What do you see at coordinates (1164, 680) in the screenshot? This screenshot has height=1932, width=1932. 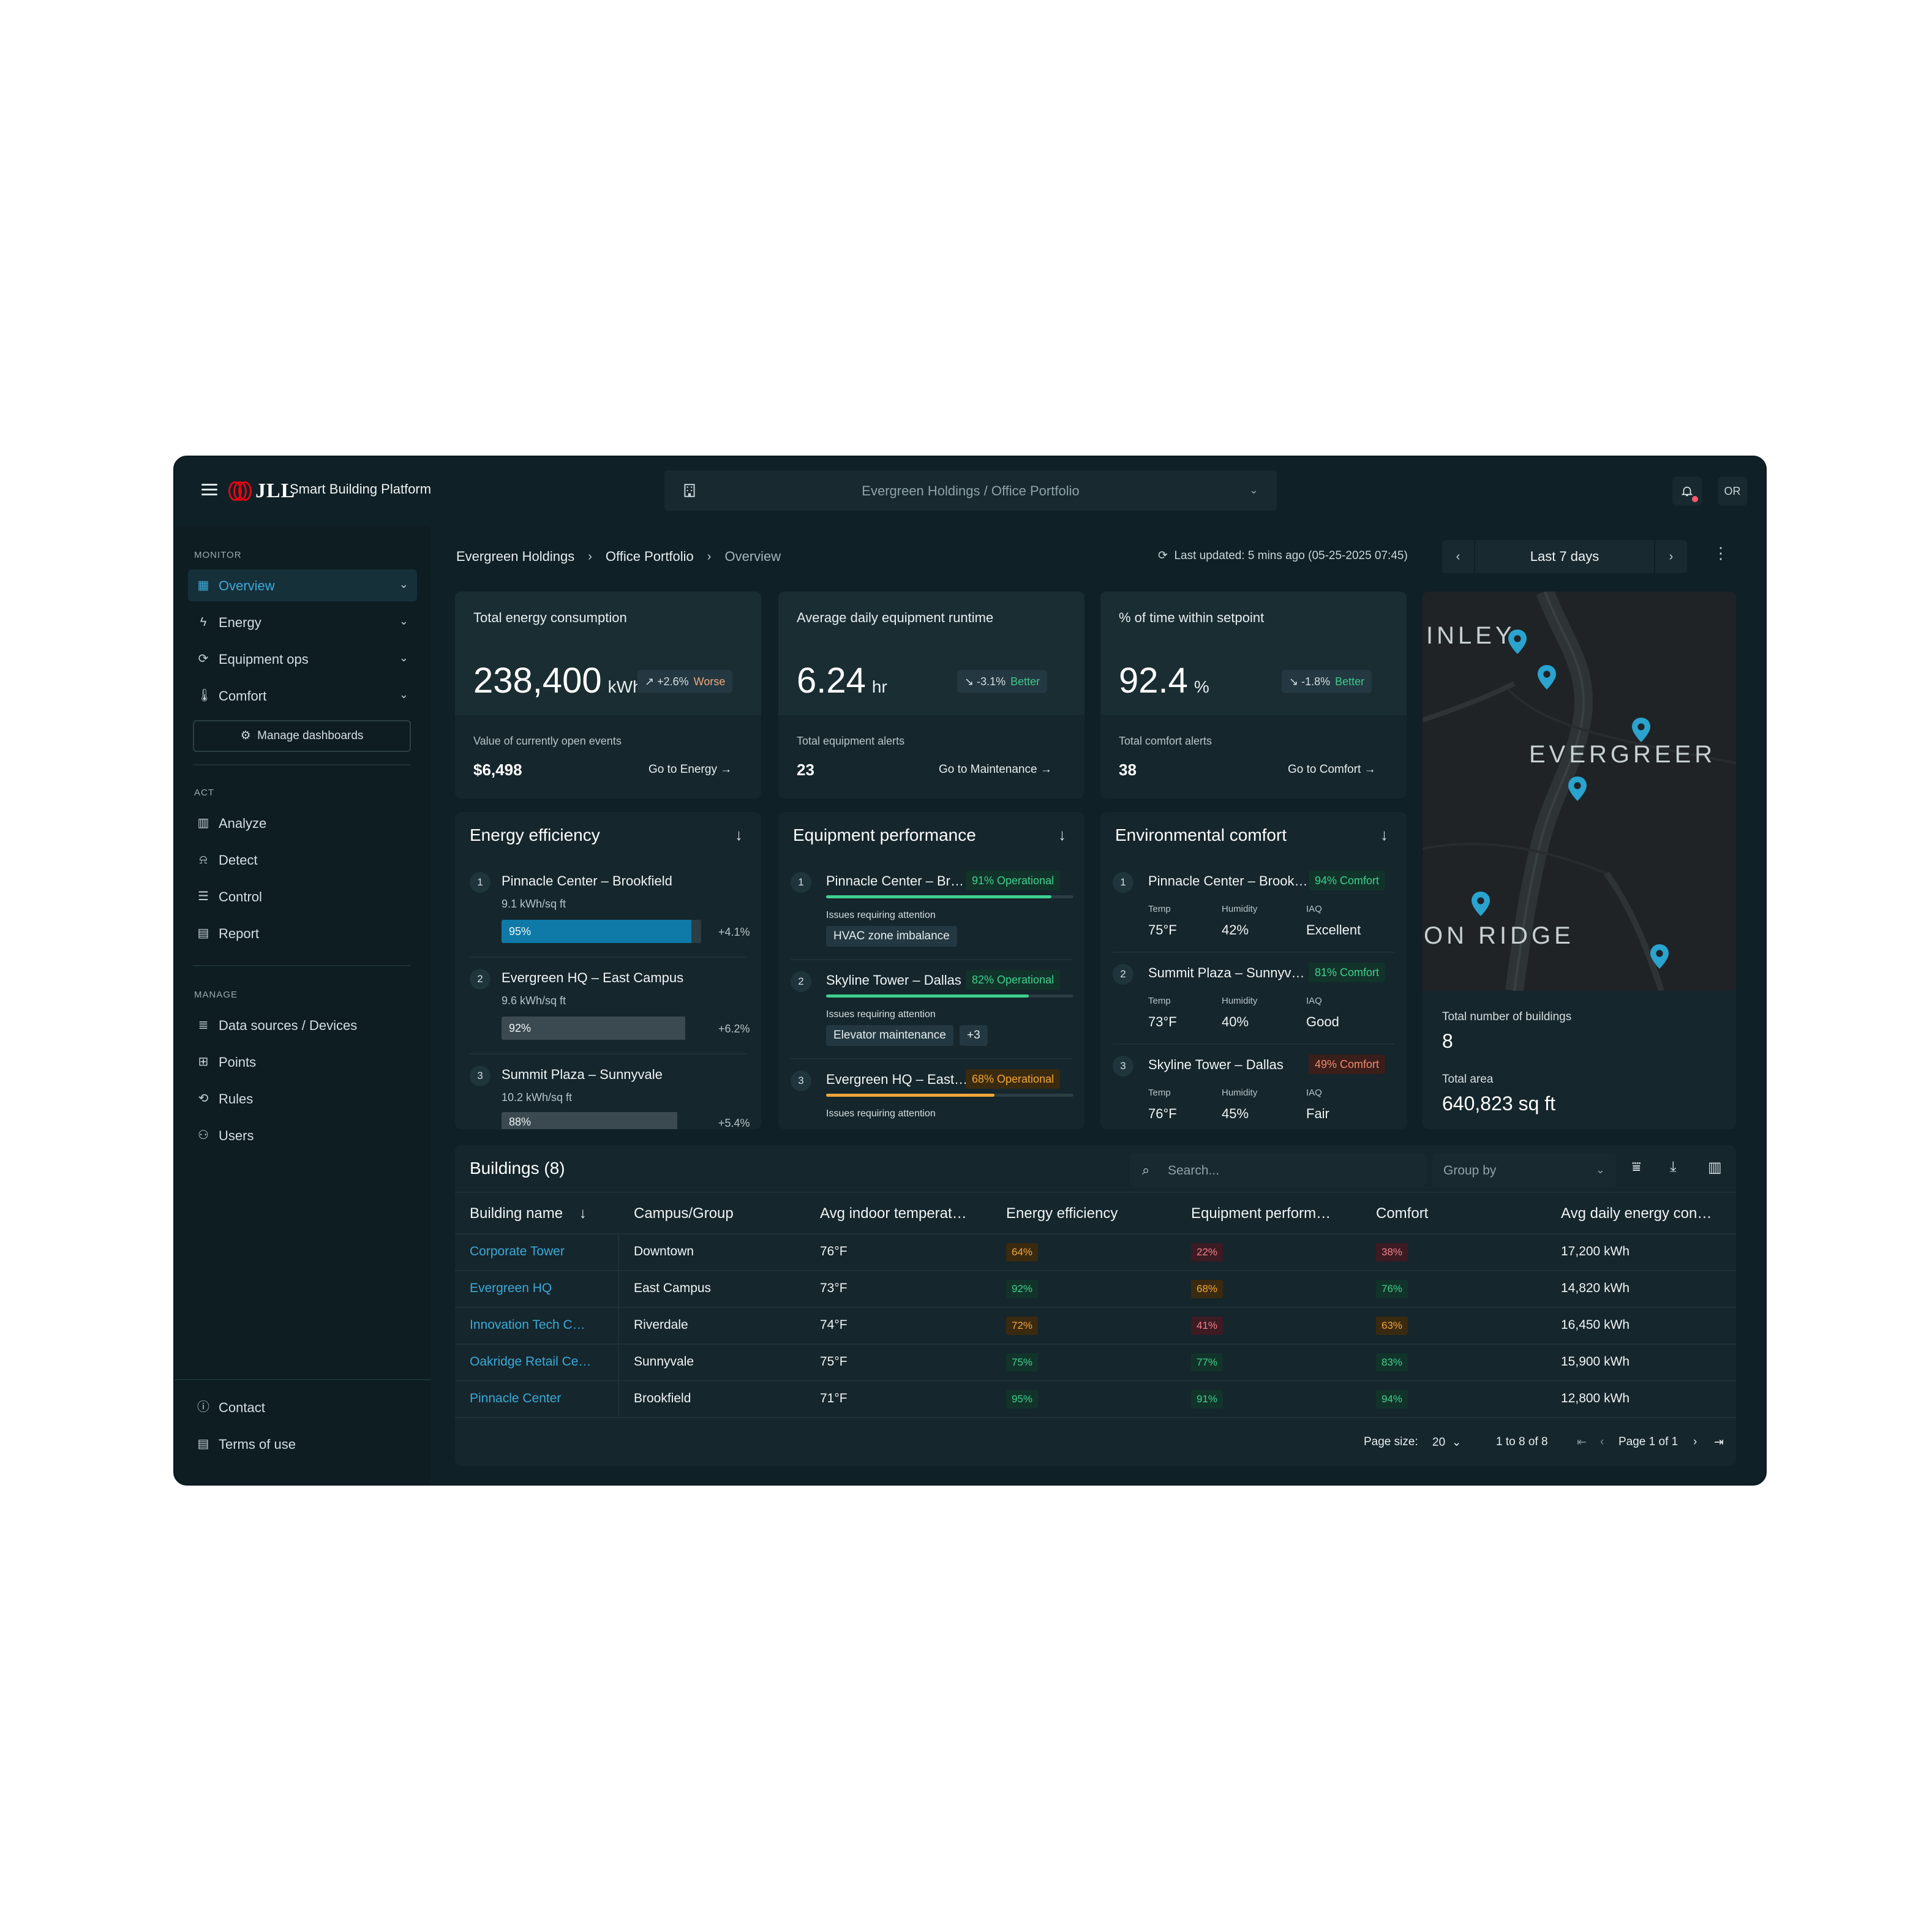 I see `kpi-value: 92.4%` at bounding box center [1164, 680].